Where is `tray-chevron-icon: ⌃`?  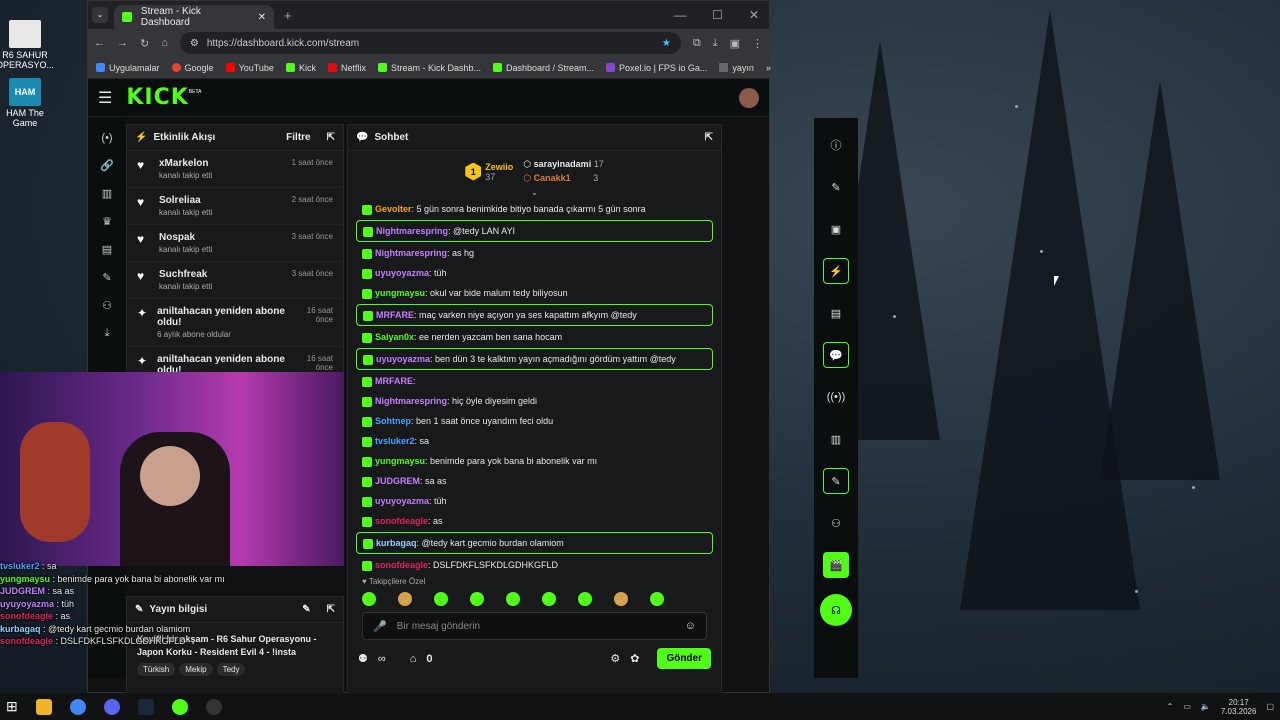 tray-chevron-icon: ⌃ is located at coordinates (1170, 706).